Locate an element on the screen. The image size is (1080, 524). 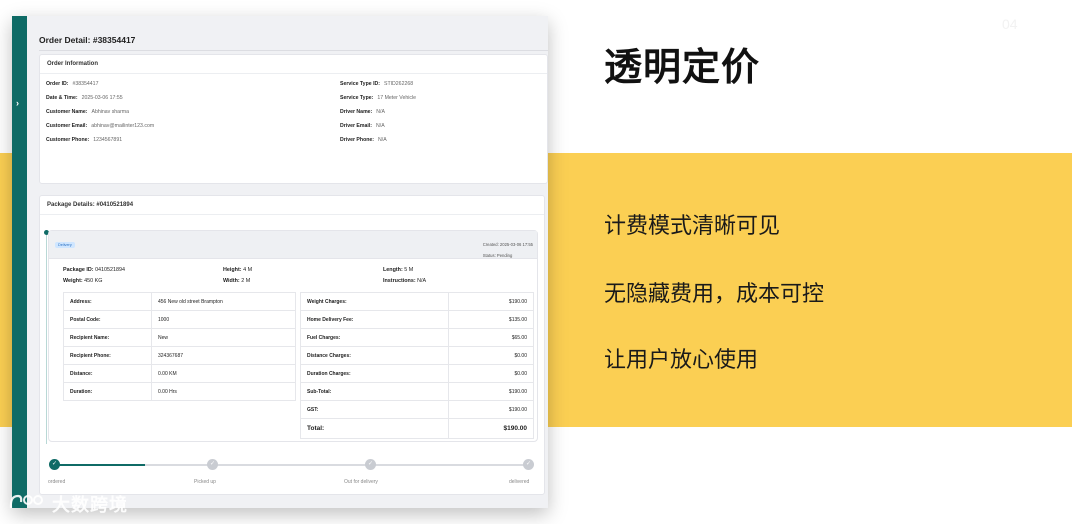
table-row: Recipient Phone: 324367687 is located at coordinates (179, 355).